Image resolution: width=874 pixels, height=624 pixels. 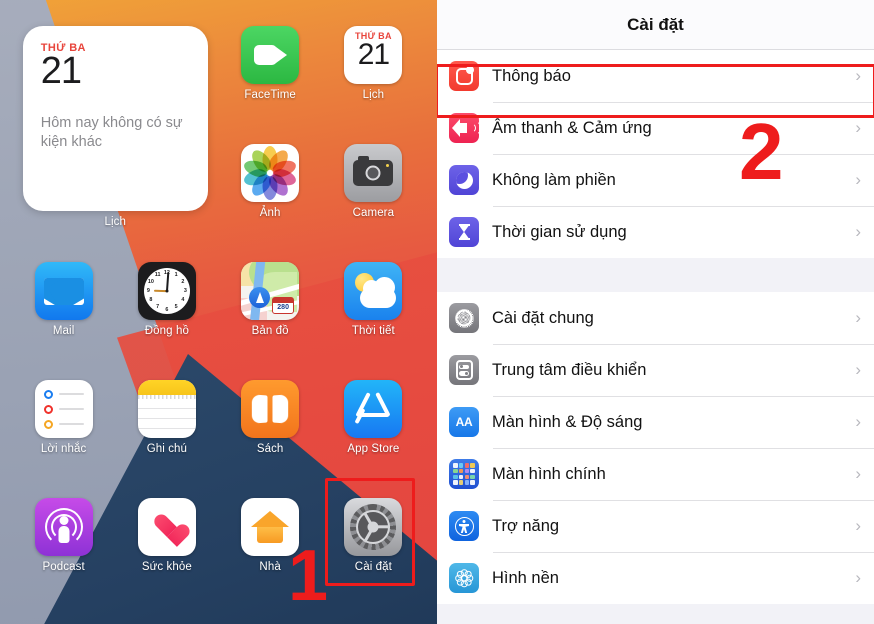 I want to click on clock-icon: 1 2 3 4 5 6 7 8 9 10 11 12, so click(x=166, y=291).